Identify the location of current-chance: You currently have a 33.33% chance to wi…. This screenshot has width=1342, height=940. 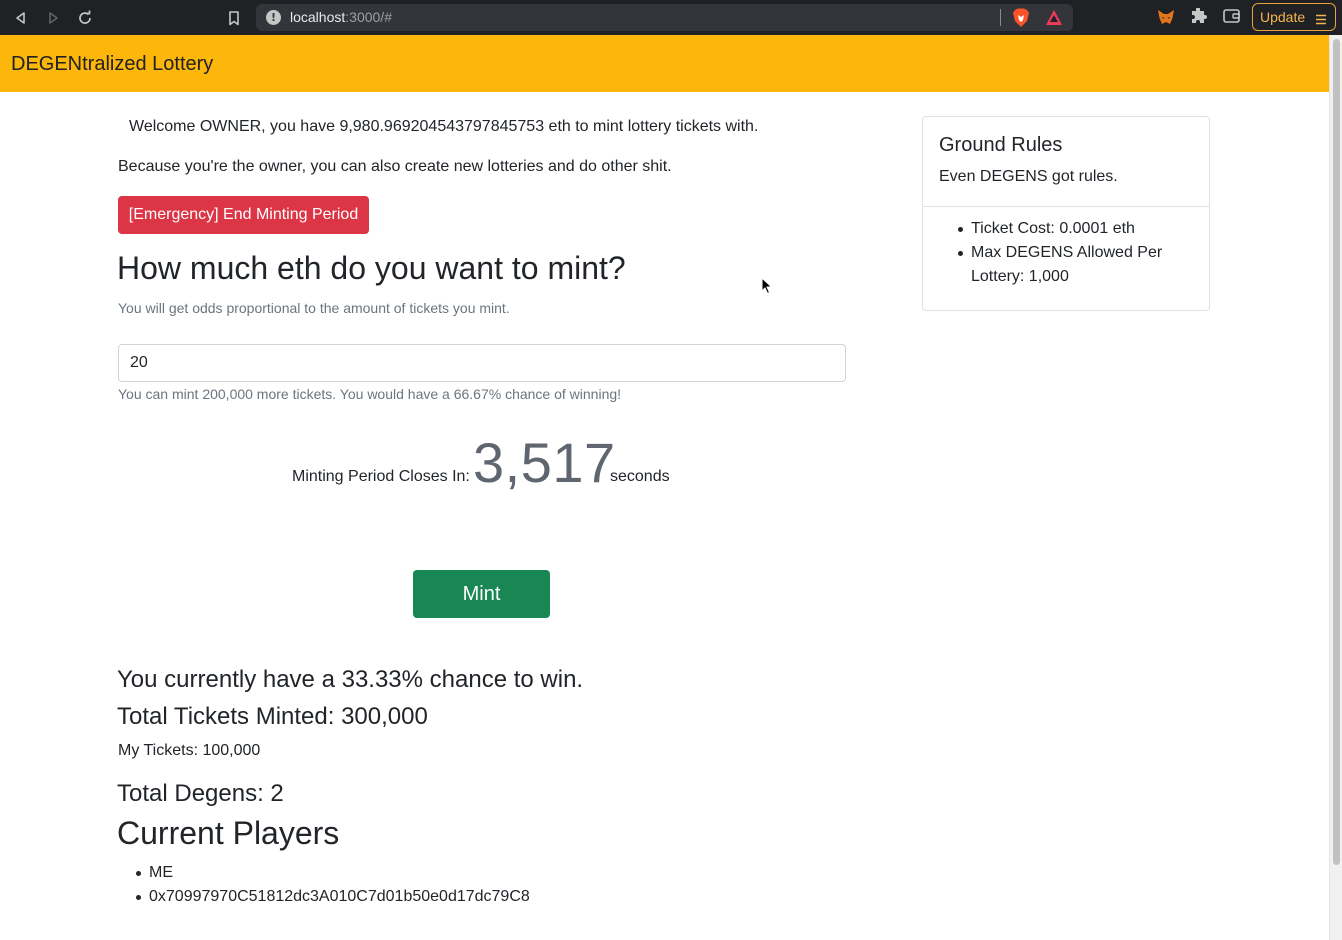
(350, 679).